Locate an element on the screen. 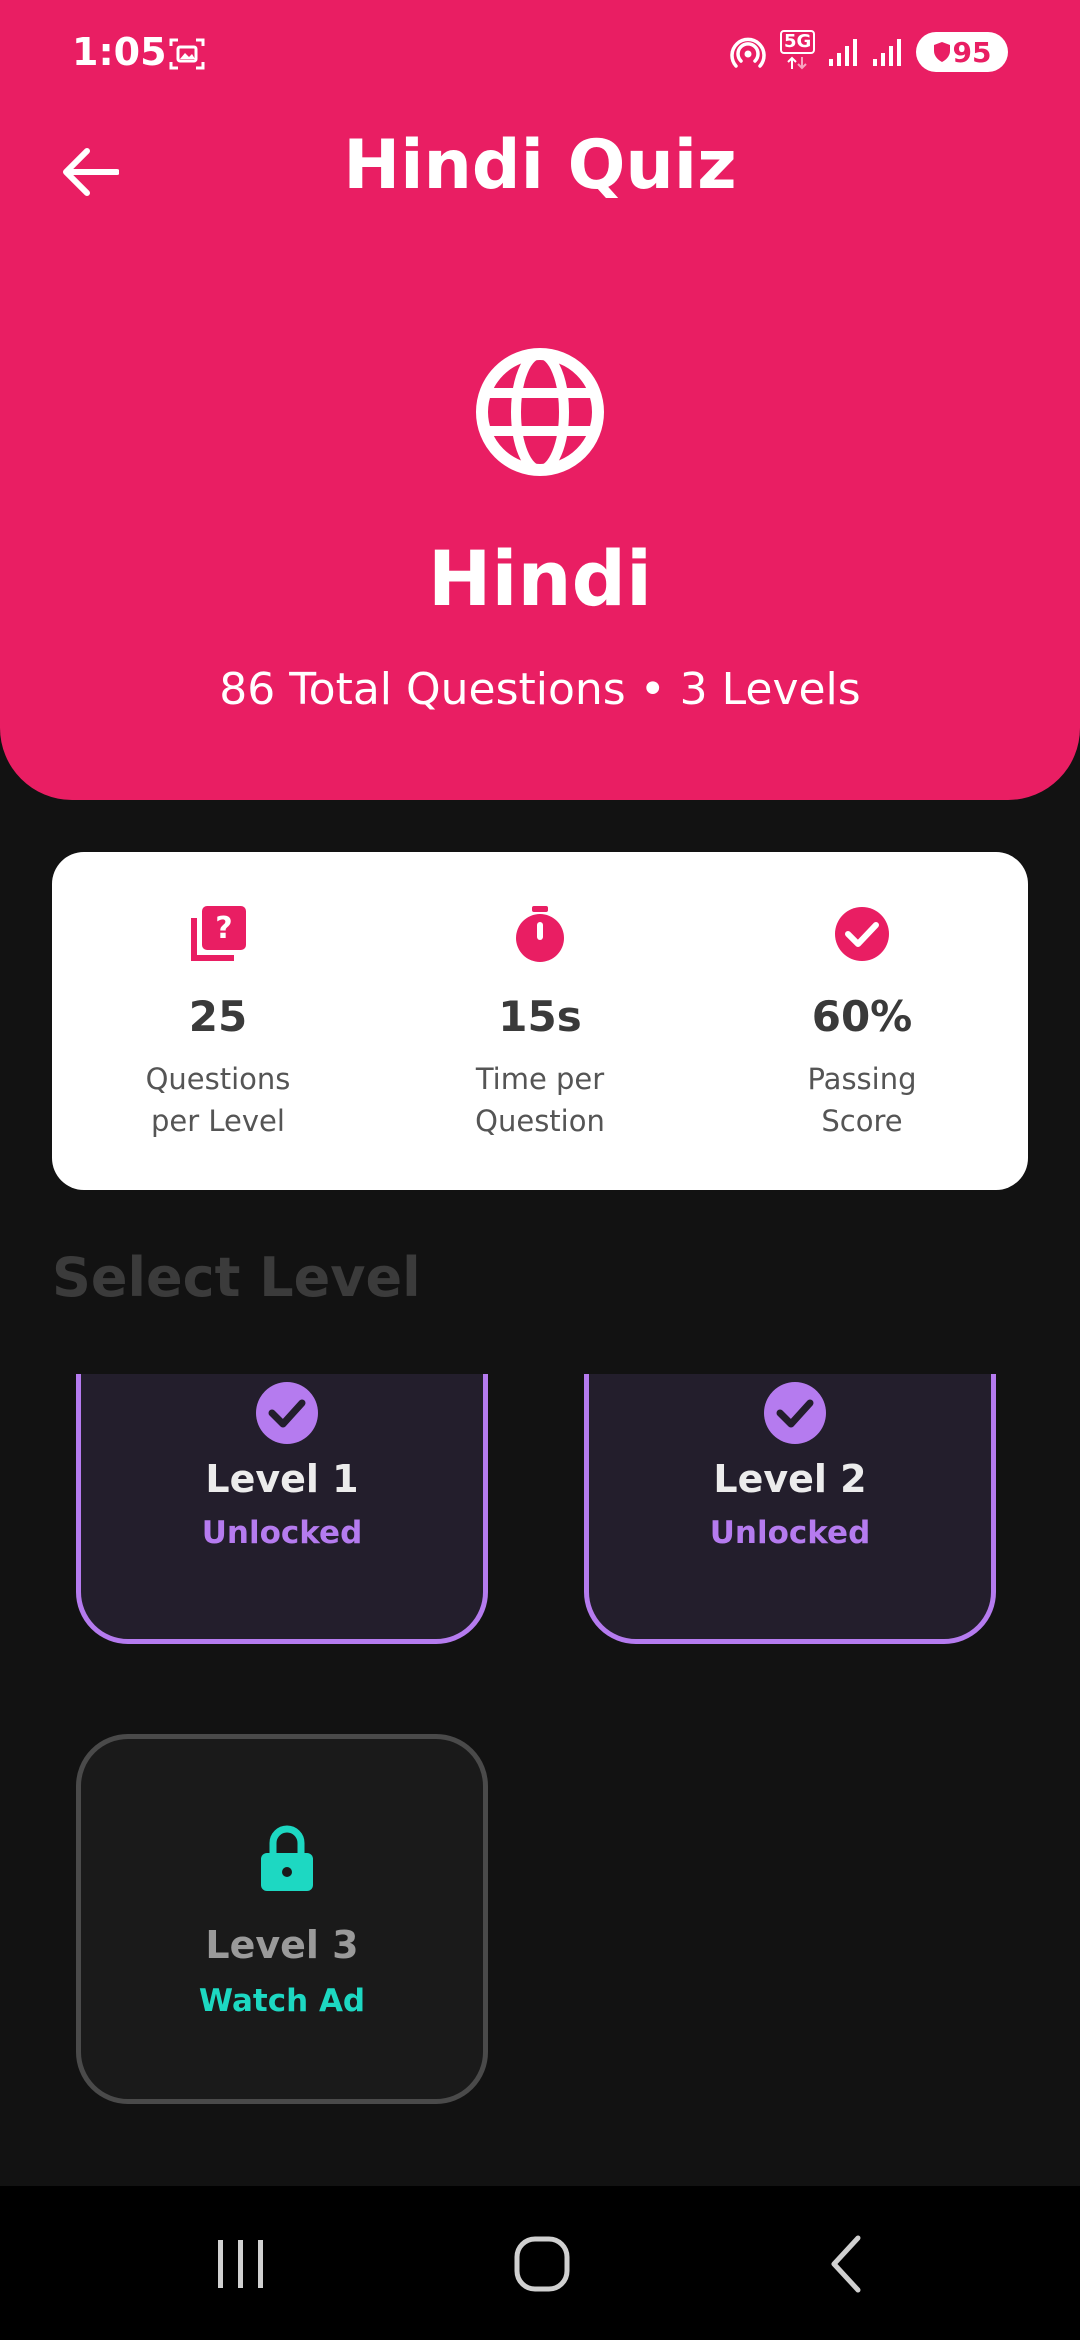 This screenshot has height=2340, width=1080. timer-icon is located at coordinates (540, 934).